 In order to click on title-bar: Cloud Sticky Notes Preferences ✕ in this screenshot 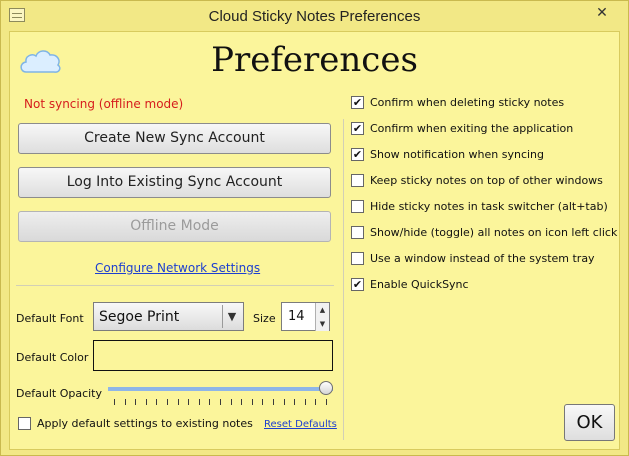, I will do `click(314, 16)`.